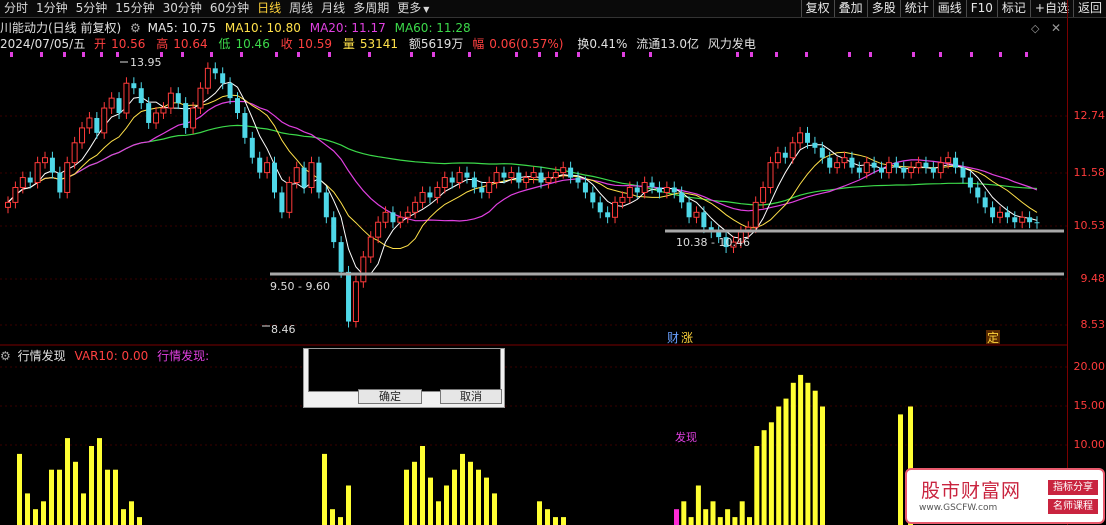  I want to click on peak-label: 13.95, so click(146, 62).